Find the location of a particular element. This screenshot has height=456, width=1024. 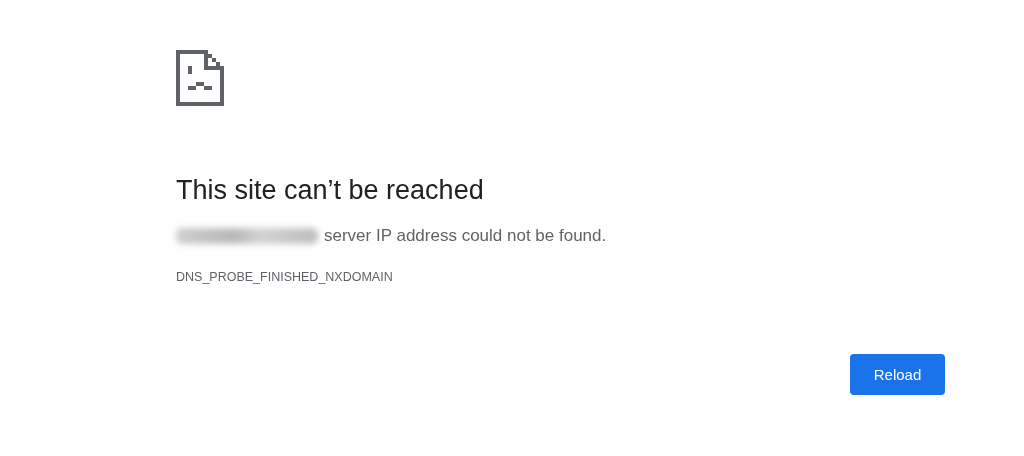

sad-page-icon is located at coordinates (200, 78).